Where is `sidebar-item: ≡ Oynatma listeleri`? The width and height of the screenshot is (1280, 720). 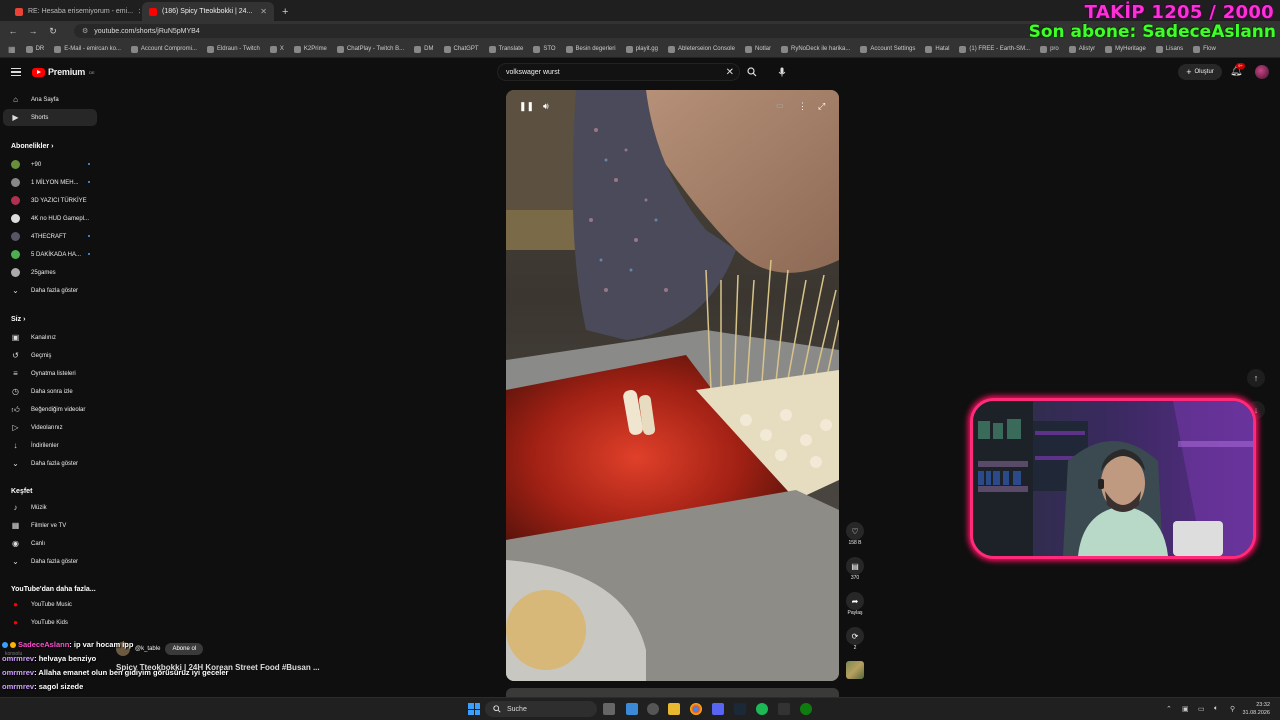 sidebar-item: ≡ Oynatma listeleri is located at coordinates (50, 373).